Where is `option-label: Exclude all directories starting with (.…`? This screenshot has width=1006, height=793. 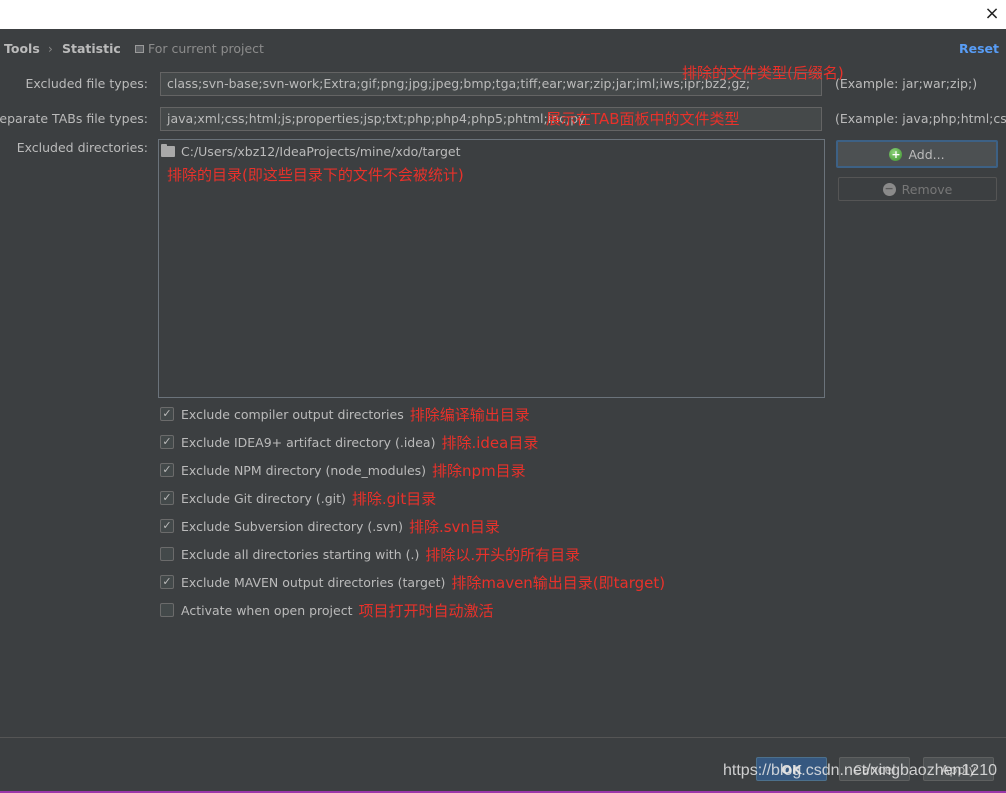
option-label: Exclude all directories starting with (.… is located at coordinates (300, 554).